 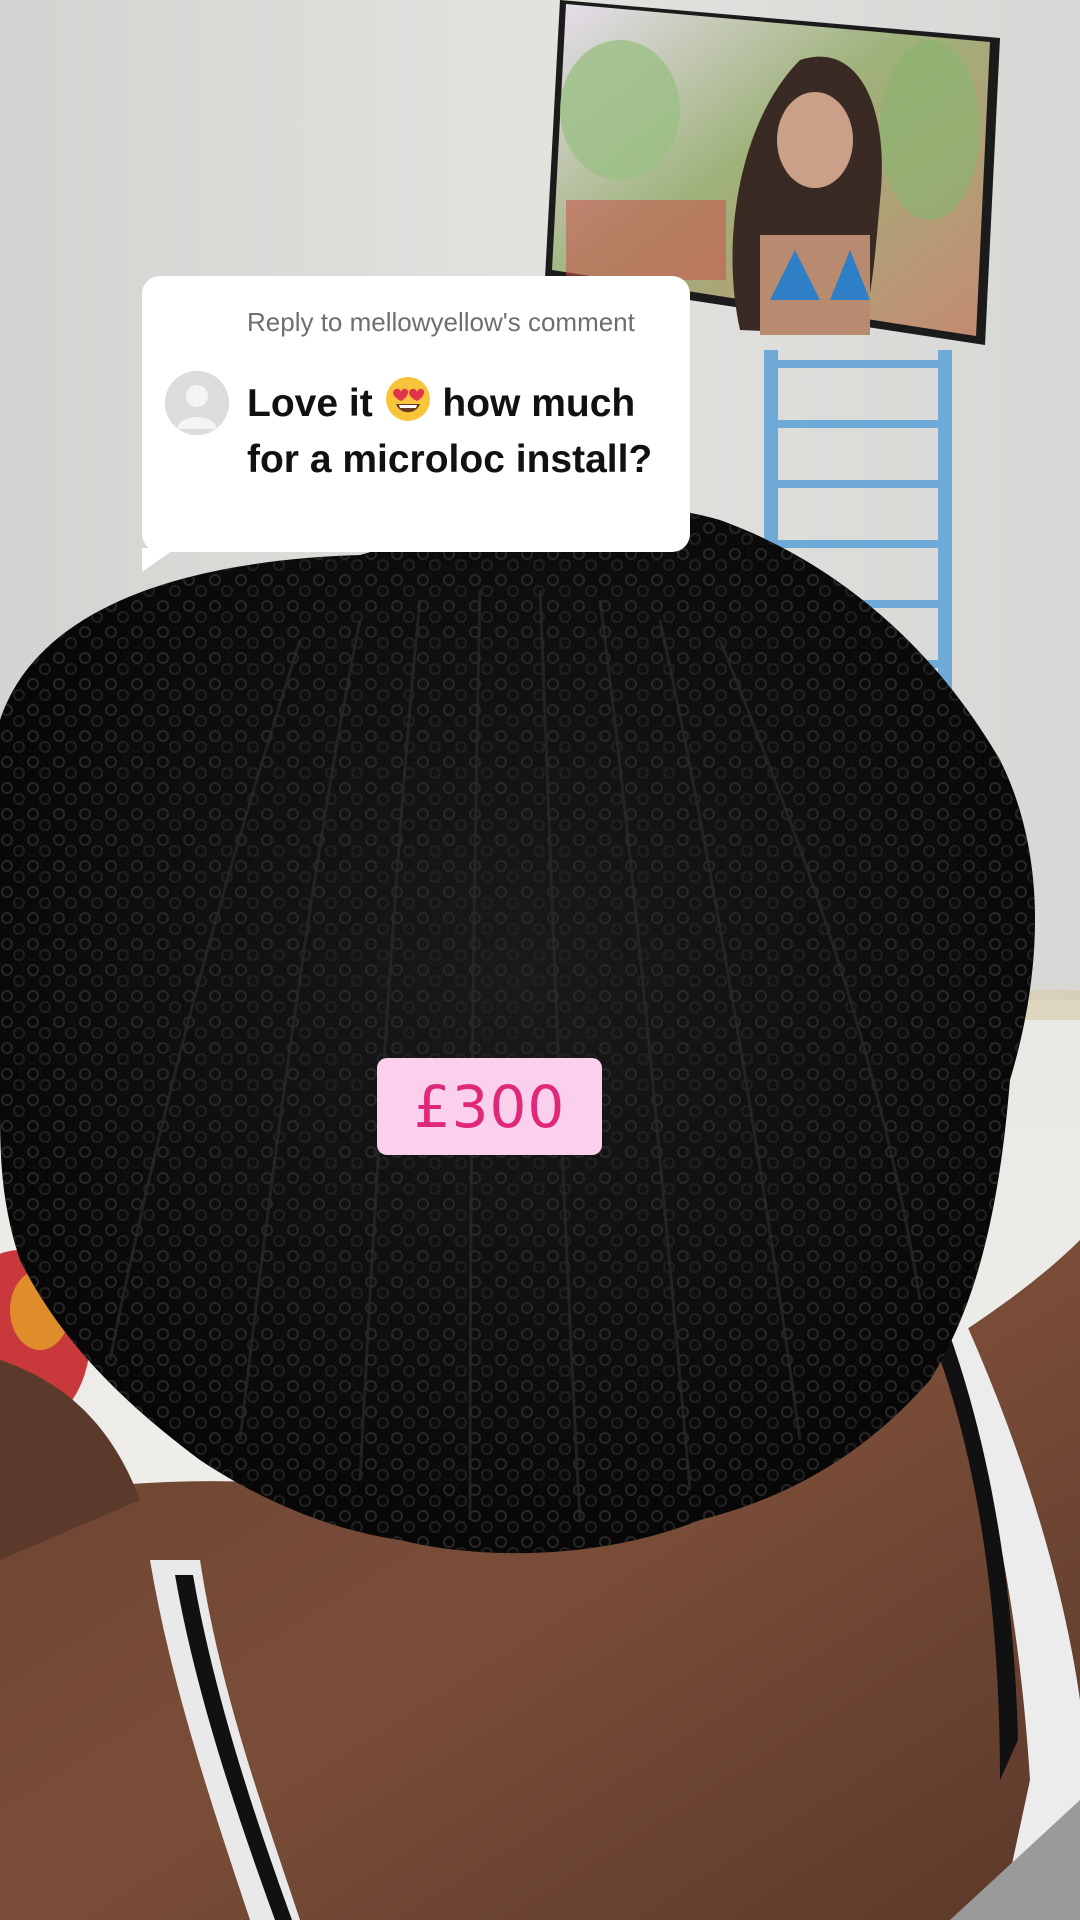 I want to click on reply-comment-text: Love it how much for a microloc install?, so click(x=462, y=429).